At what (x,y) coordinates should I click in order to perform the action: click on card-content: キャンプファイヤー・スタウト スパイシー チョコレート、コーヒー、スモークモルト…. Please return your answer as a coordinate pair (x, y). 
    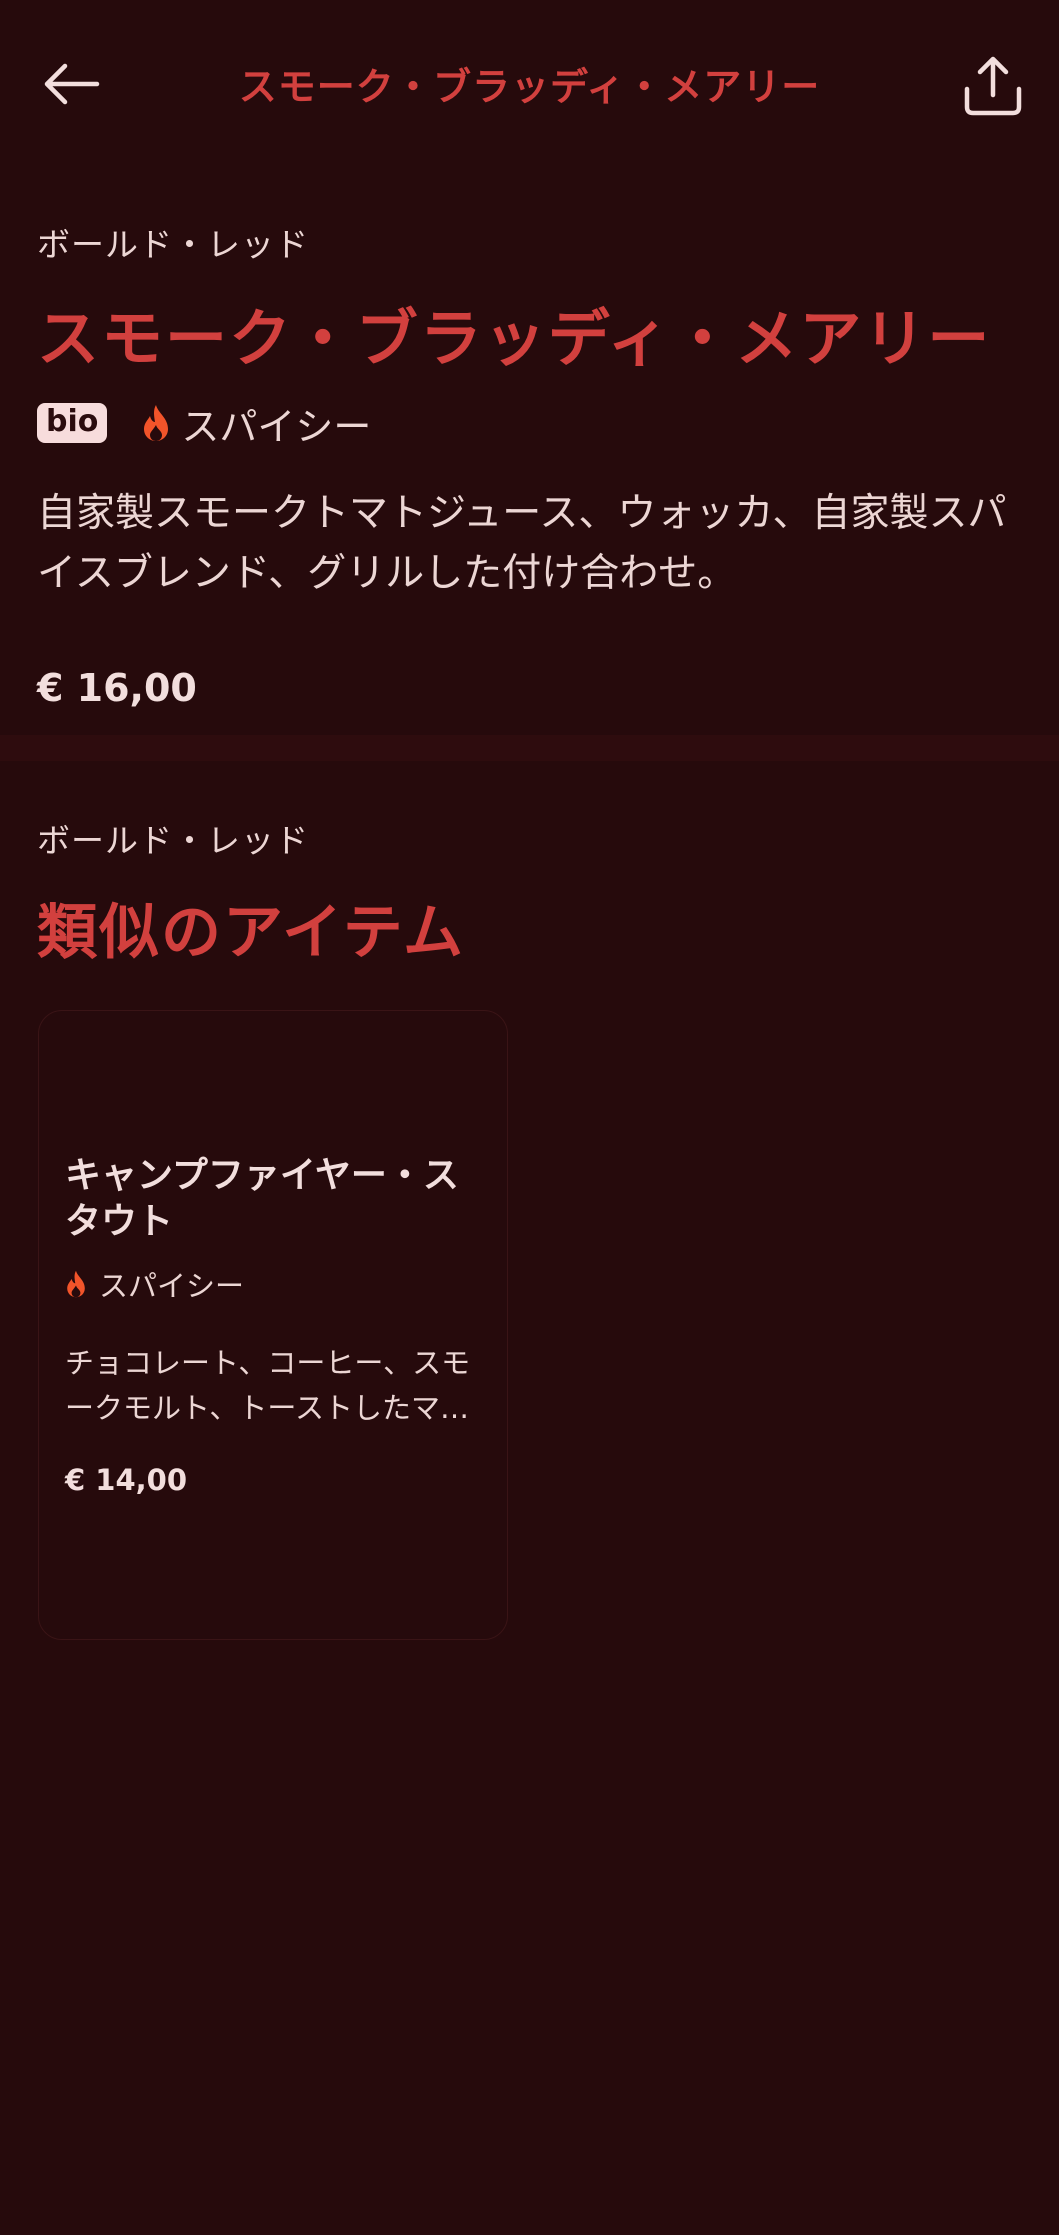
    Looking at the image, I should click on (275, 1325).